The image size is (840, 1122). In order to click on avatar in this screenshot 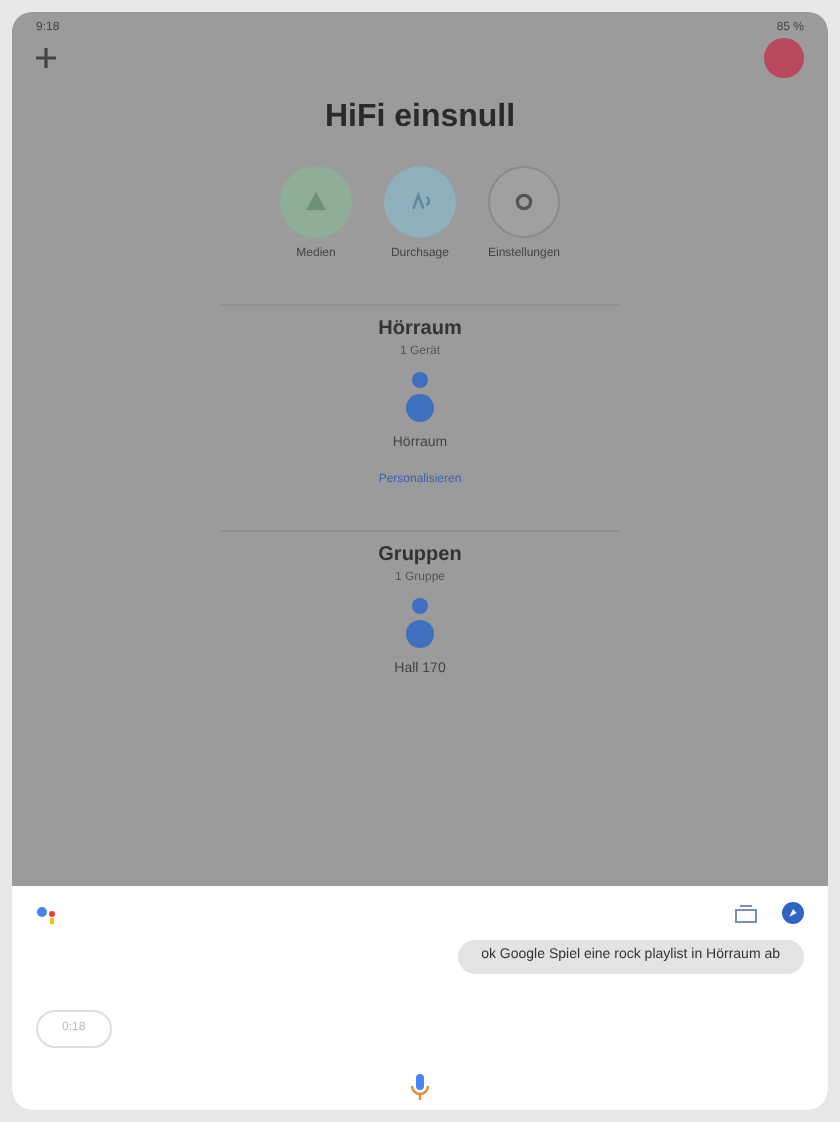, I will do `click(784, 58)`.